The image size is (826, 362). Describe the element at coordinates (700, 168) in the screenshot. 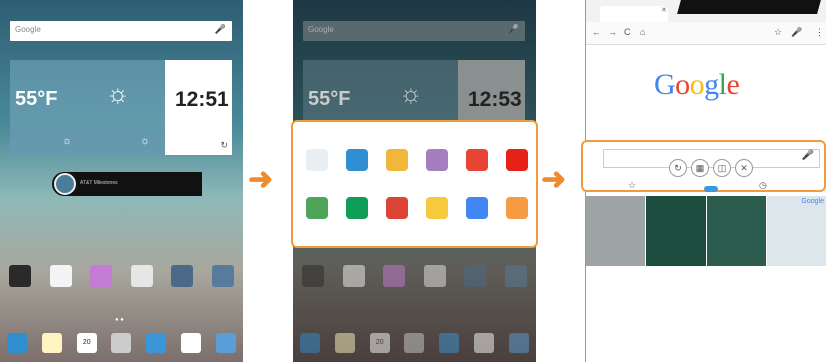

I see `grid-icon: ▦` at that location.